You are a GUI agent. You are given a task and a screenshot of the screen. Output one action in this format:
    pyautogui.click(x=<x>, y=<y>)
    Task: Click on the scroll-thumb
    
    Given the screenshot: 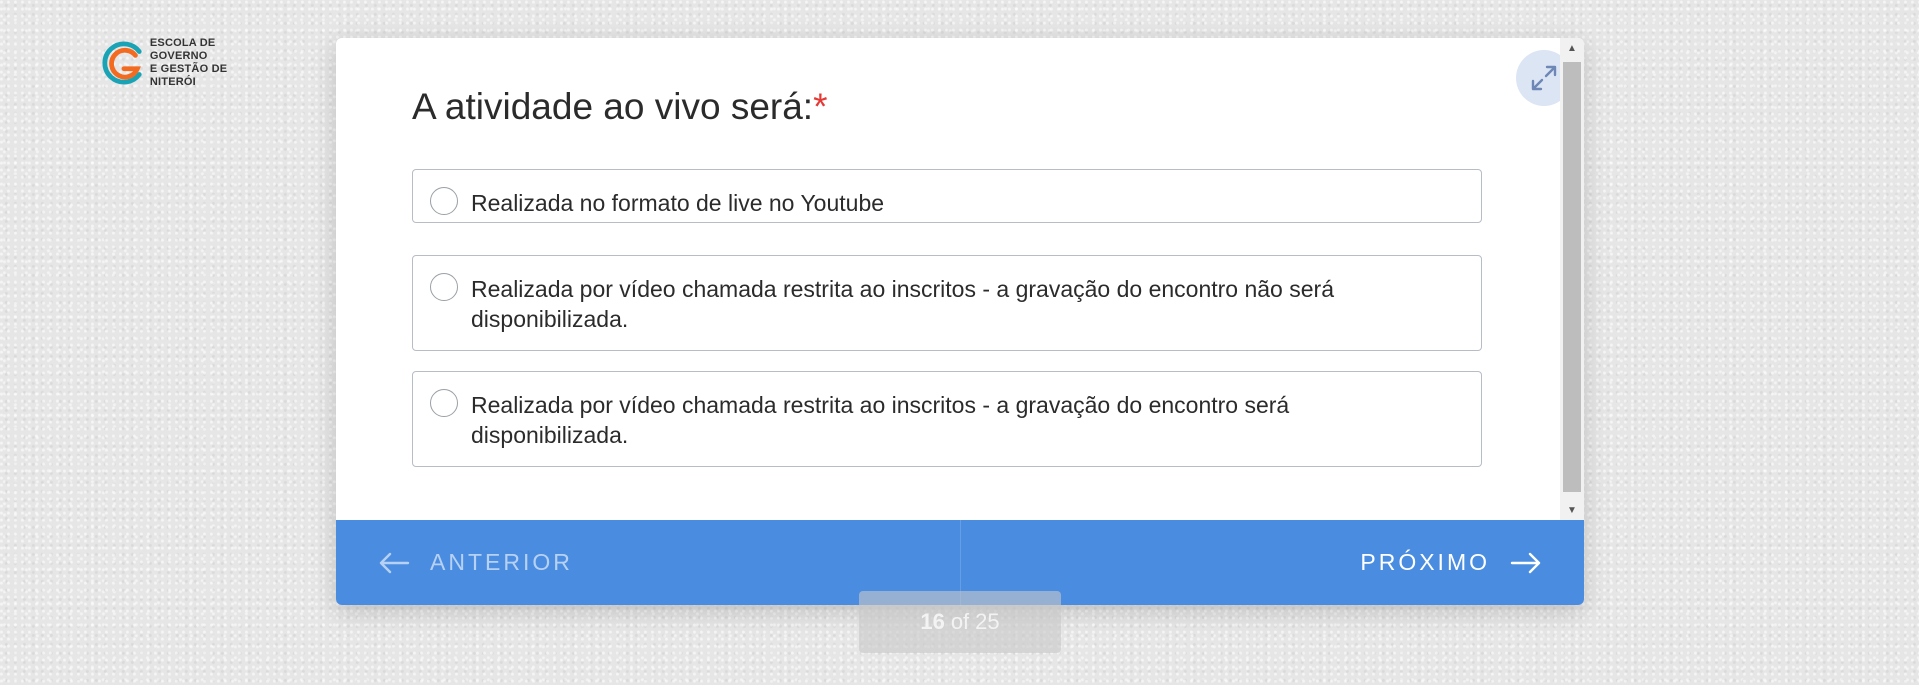 What is the action you would take?
    pyautogui.click(x=1572, y=277)
    